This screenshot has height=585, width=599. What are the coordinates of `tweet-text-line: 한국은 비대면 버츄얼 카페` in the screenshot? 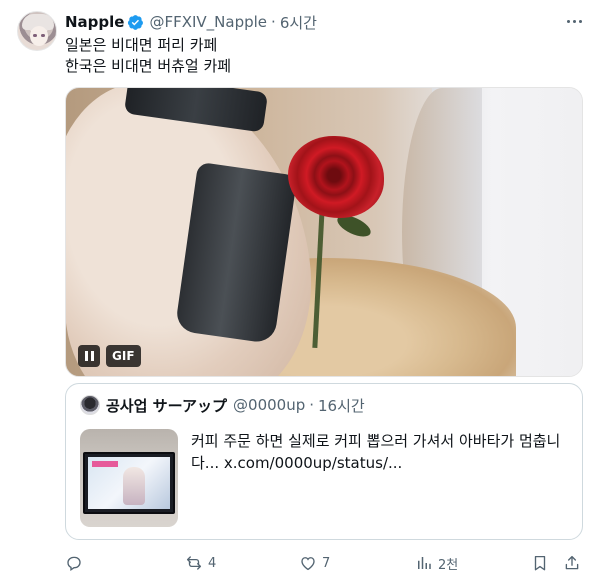 It's located at (148, 66).